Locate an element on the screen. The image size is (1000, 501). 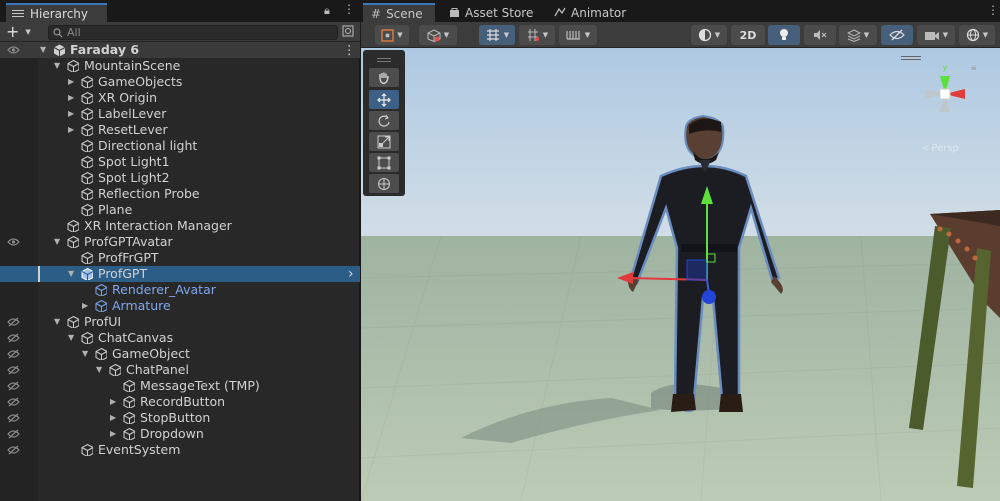
grid-snap-dropdown: ▼ is located at coordinates (537, 35).